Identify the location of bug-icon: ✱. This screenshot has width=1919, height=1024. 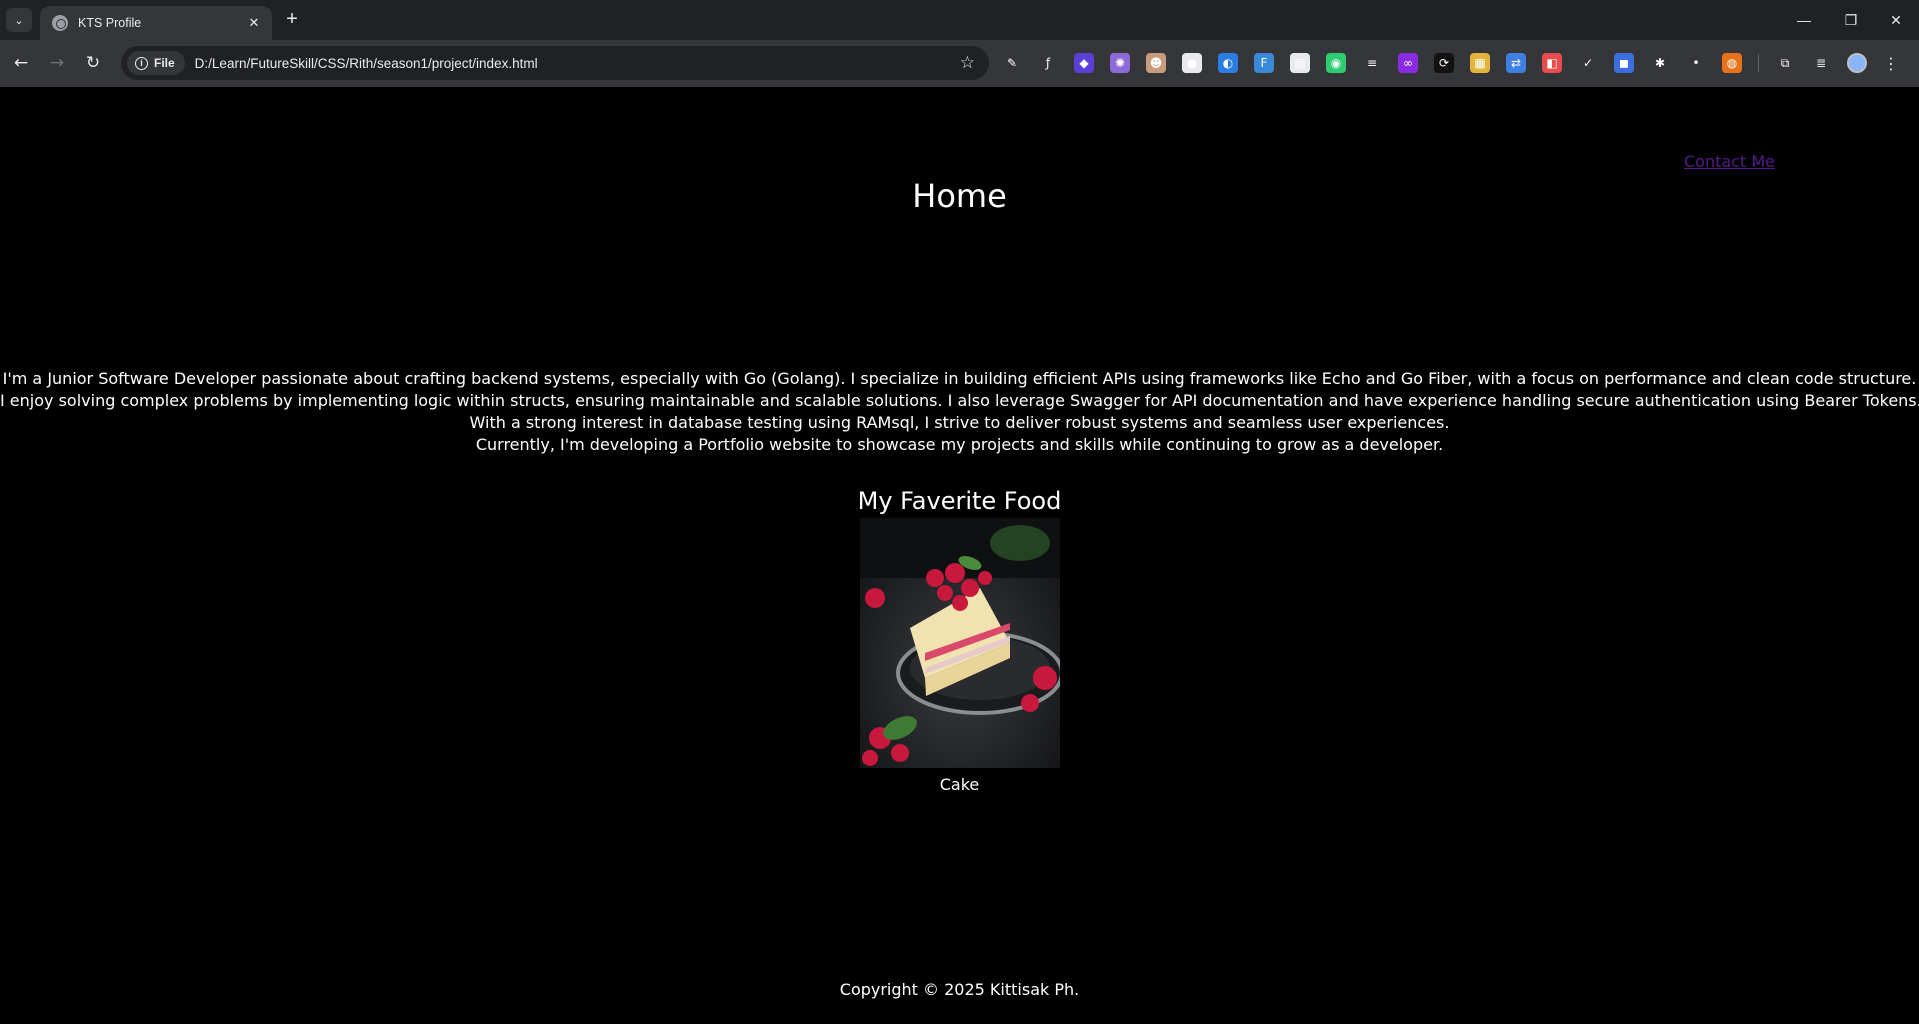
(1660, 63).